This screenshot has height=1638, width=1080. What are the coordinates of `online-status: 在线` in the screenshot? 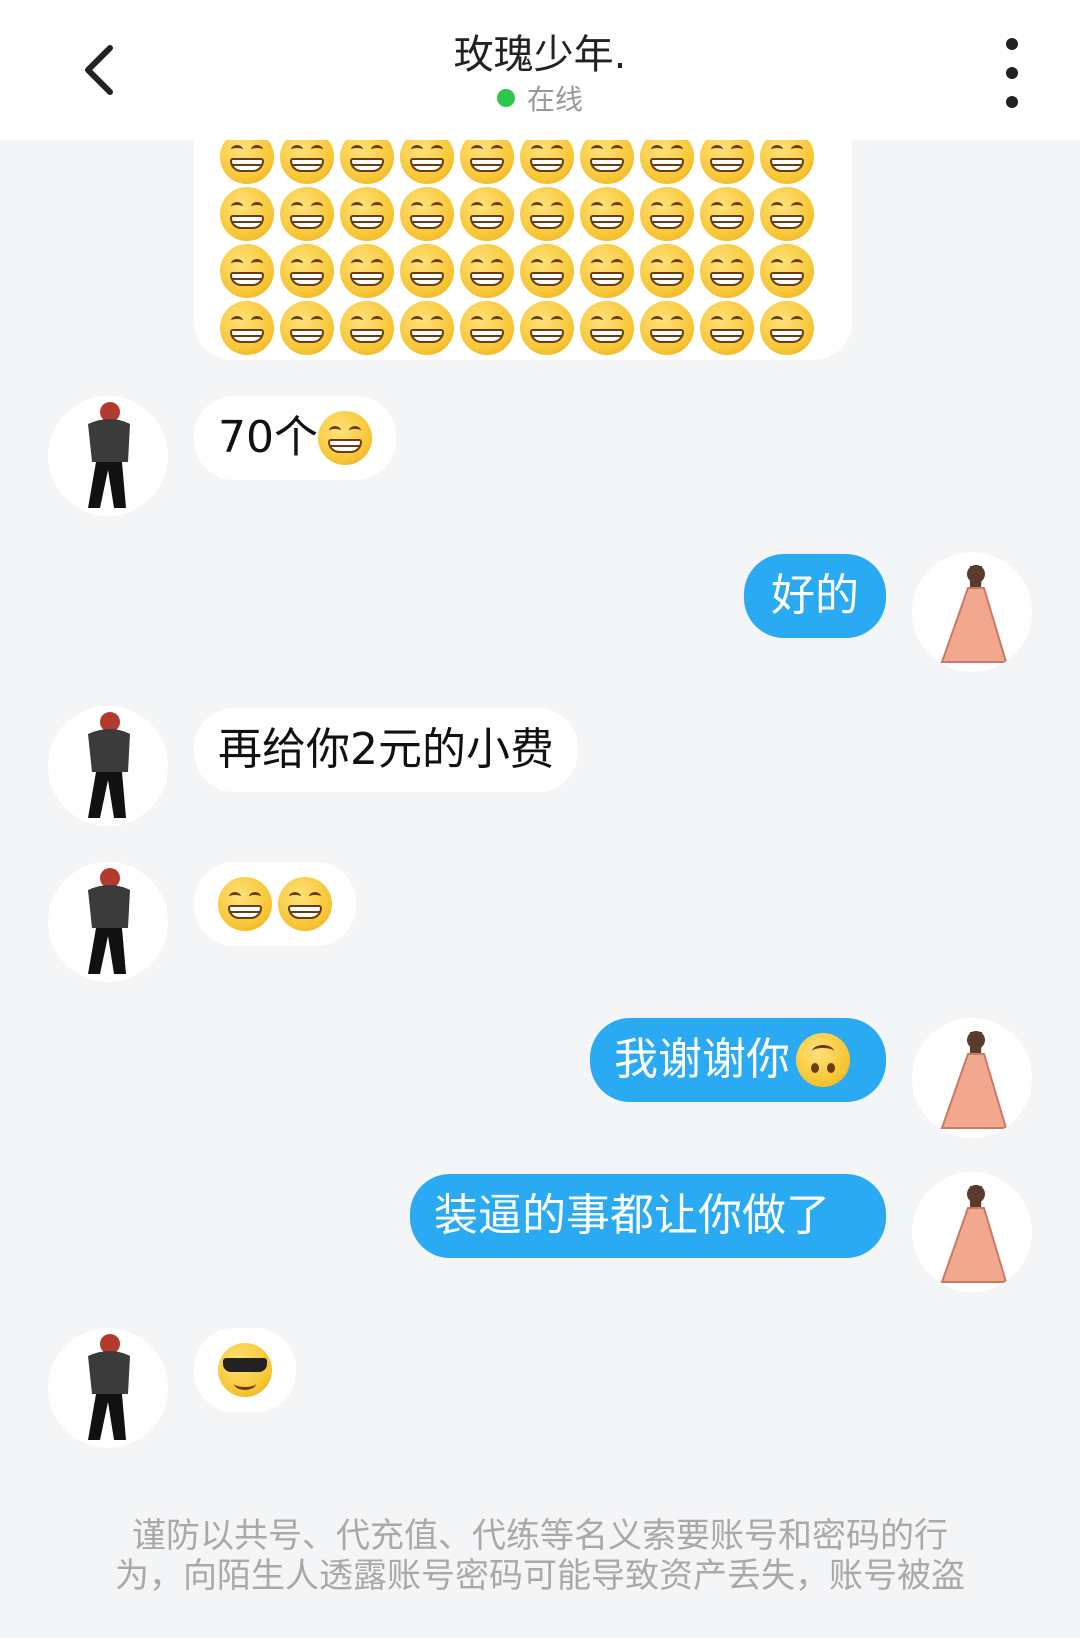 It's located at (540, 98).